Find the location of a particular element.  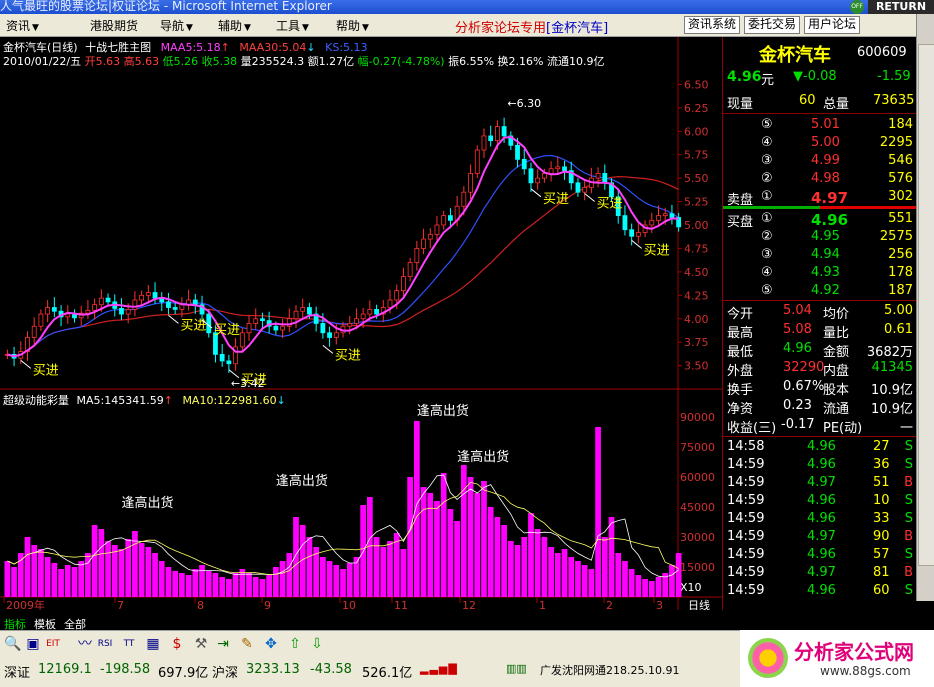

tick-row: 14:59 4.97 81 B is located at coordinates (820, 574).